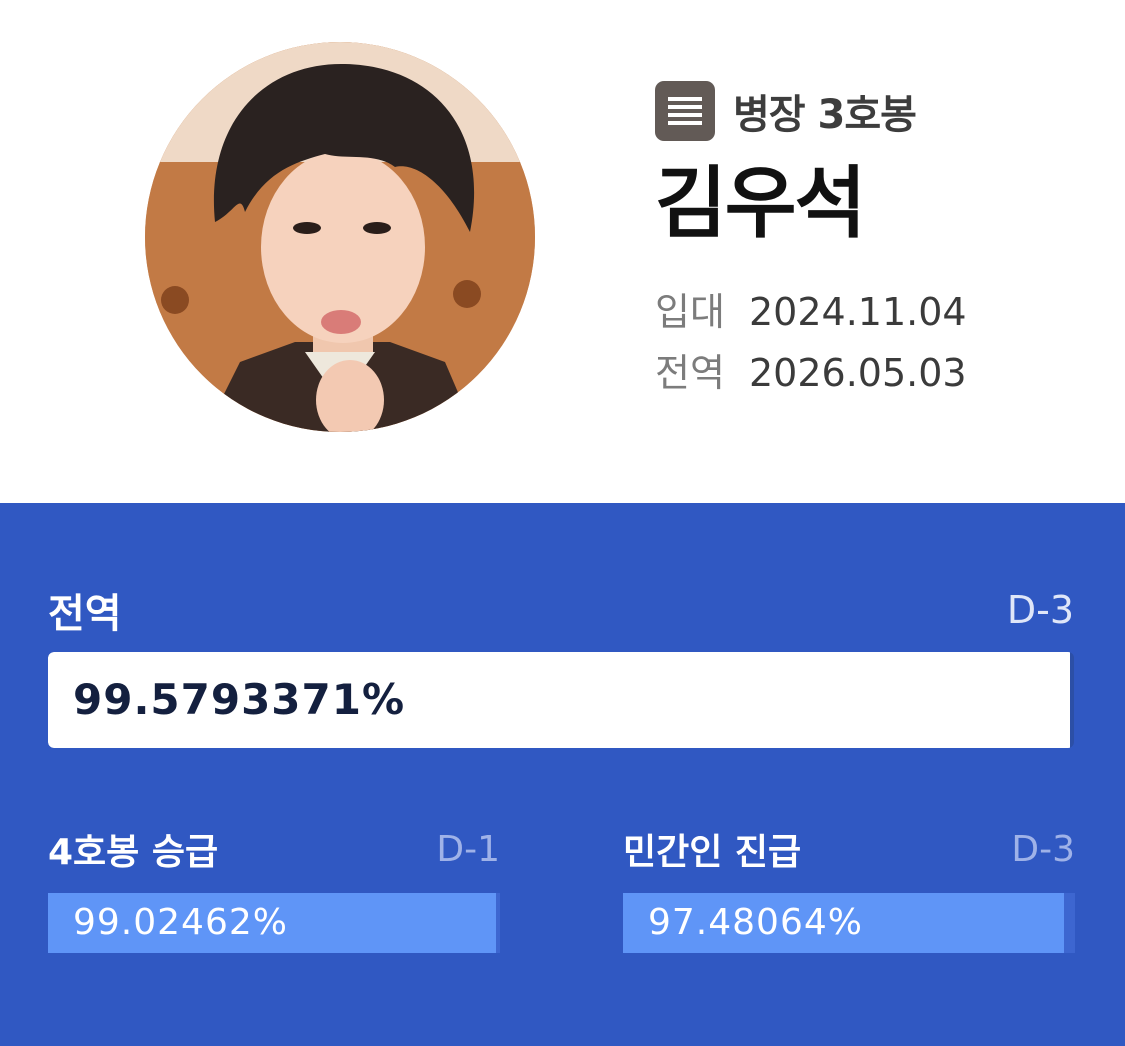 The image size is (1125, 1046). What do you see at coordinates (858, 312) in the screenshot?
I see `enlist-date: 2024.11.04` at bounding box center [858, 312].